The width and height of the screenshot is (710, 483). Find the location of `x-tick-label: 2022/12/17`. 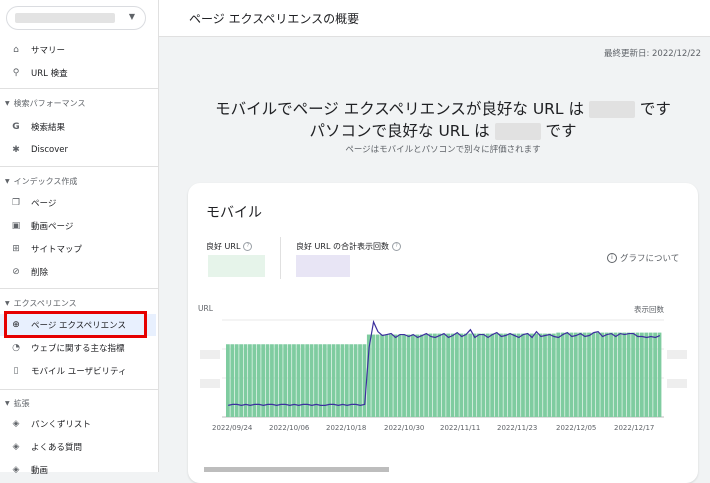

x-tick-label: 2022/12/17 is located at coordinates (634, 428).